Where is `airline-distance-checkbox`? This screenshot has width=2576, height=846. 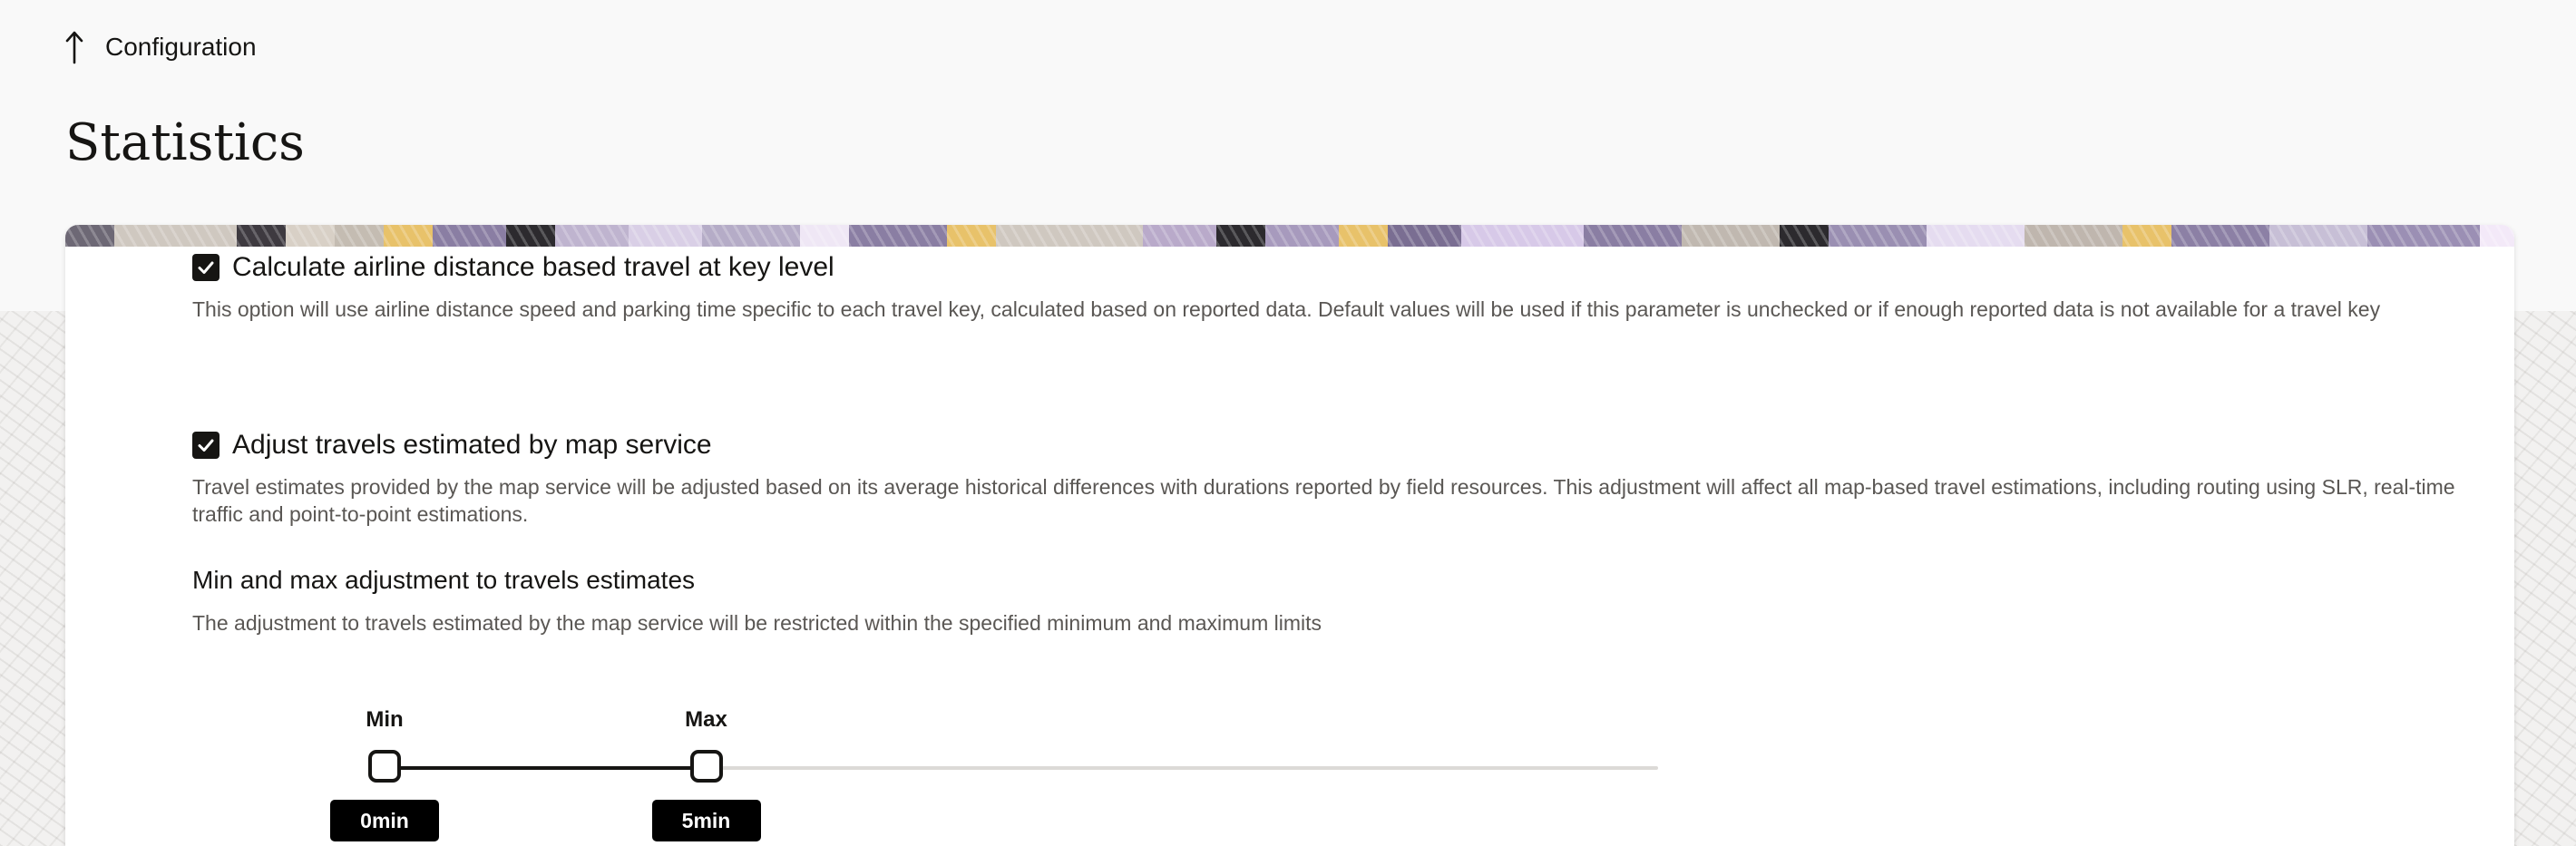
airline-distance-checkbox is located at coordinates (206, 268).